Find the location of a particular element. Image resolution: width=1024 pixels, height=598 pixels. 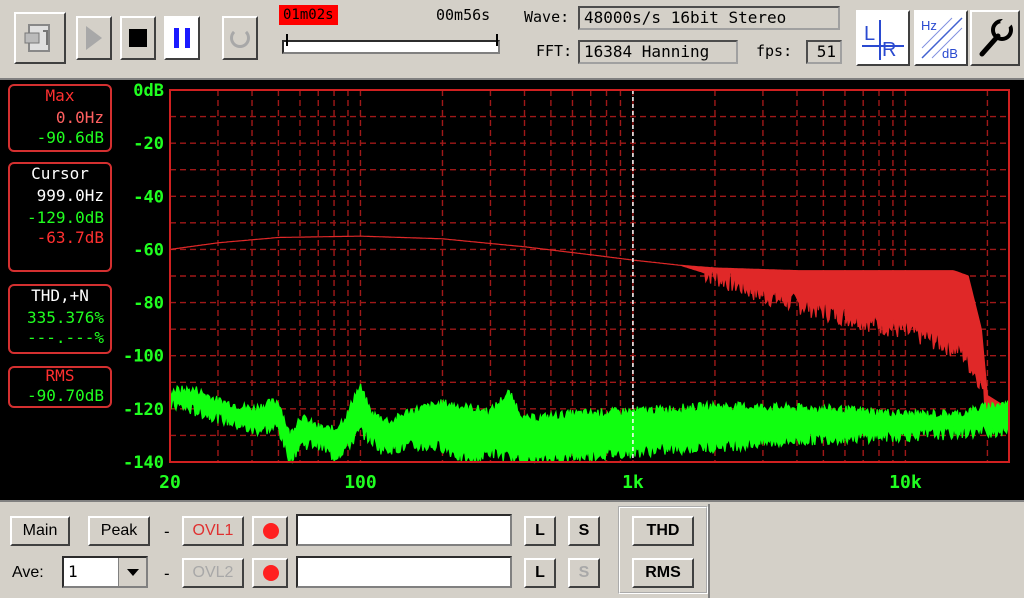

cursor-panel: Cursor 999.0Hz -129.0dB -63.7dB is located at coordinates (60, 217).